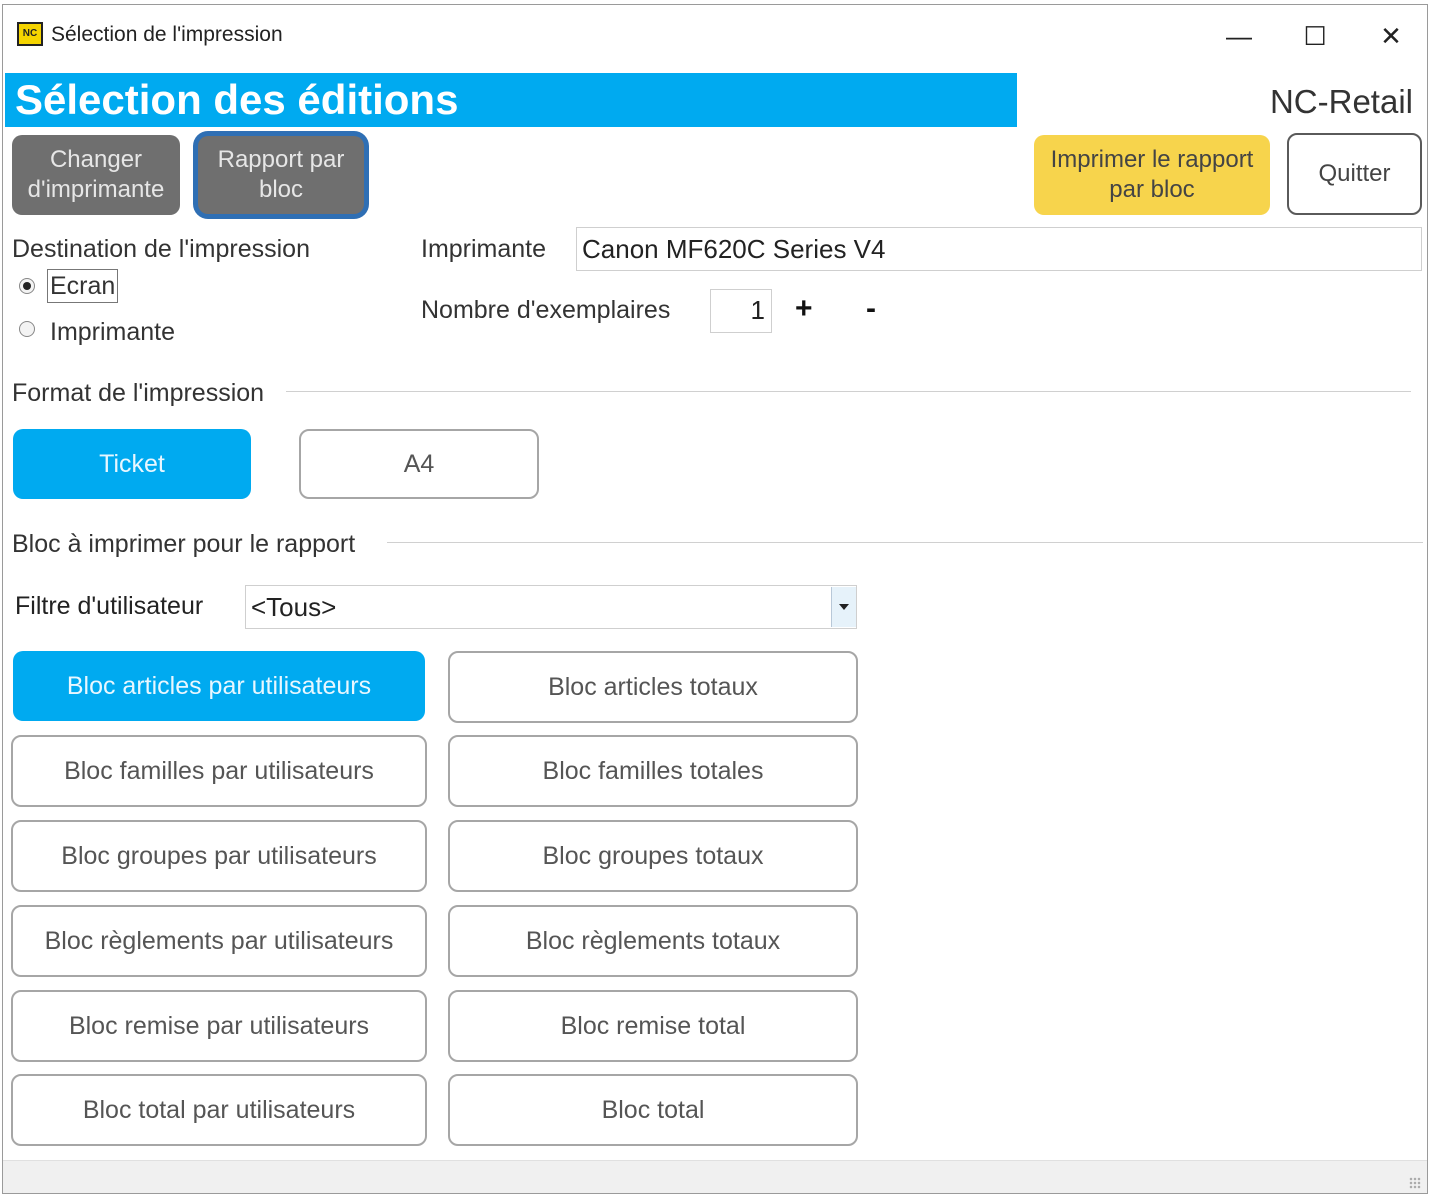  I want to click on print-report-button: Imprimer le rapport par bloc, so click(1152, 175).